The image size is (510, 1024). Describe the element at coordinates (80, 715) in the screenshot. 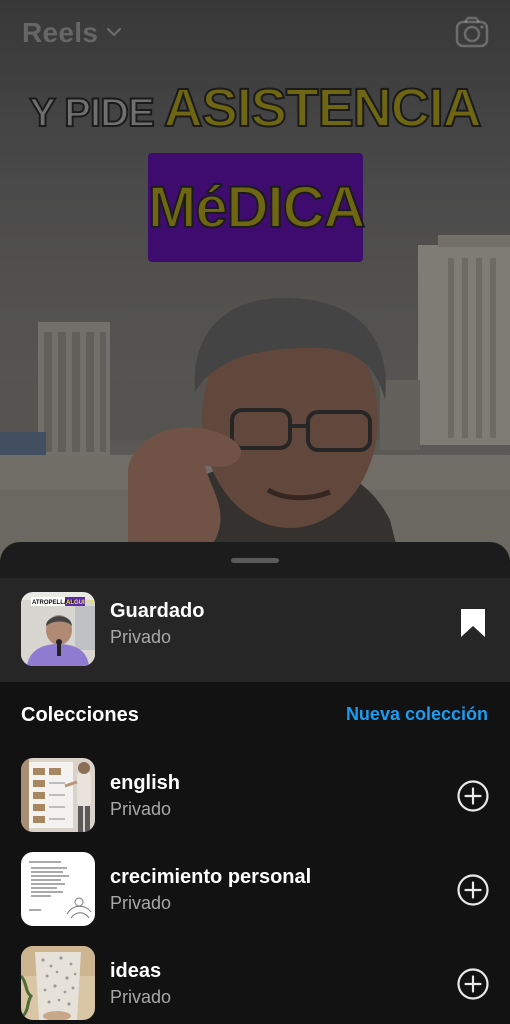

I see `collections-heading: Colecciones` at that location.